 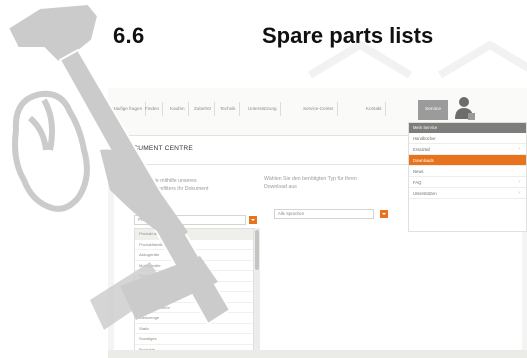 I want to click on watermark, so click(x=417, y=59).